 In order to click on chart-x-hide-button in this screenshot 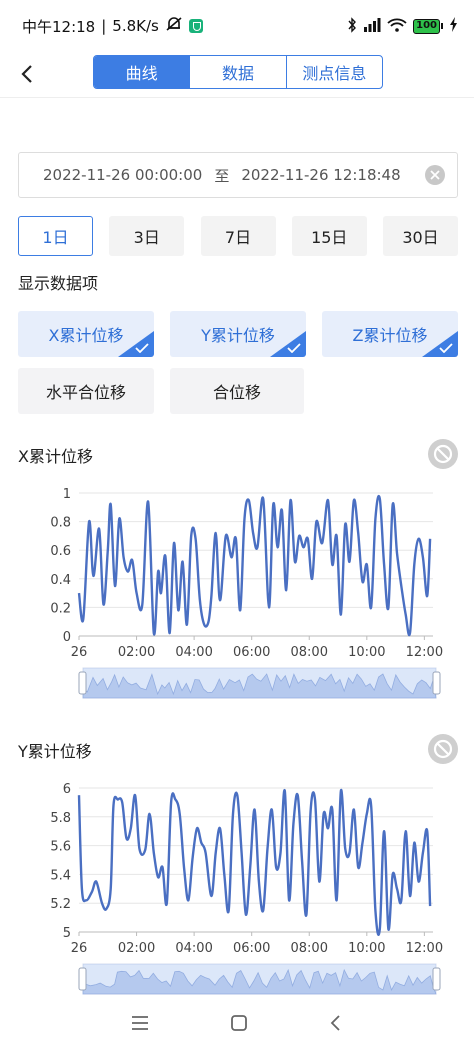, I will do `click(443, 454)`.